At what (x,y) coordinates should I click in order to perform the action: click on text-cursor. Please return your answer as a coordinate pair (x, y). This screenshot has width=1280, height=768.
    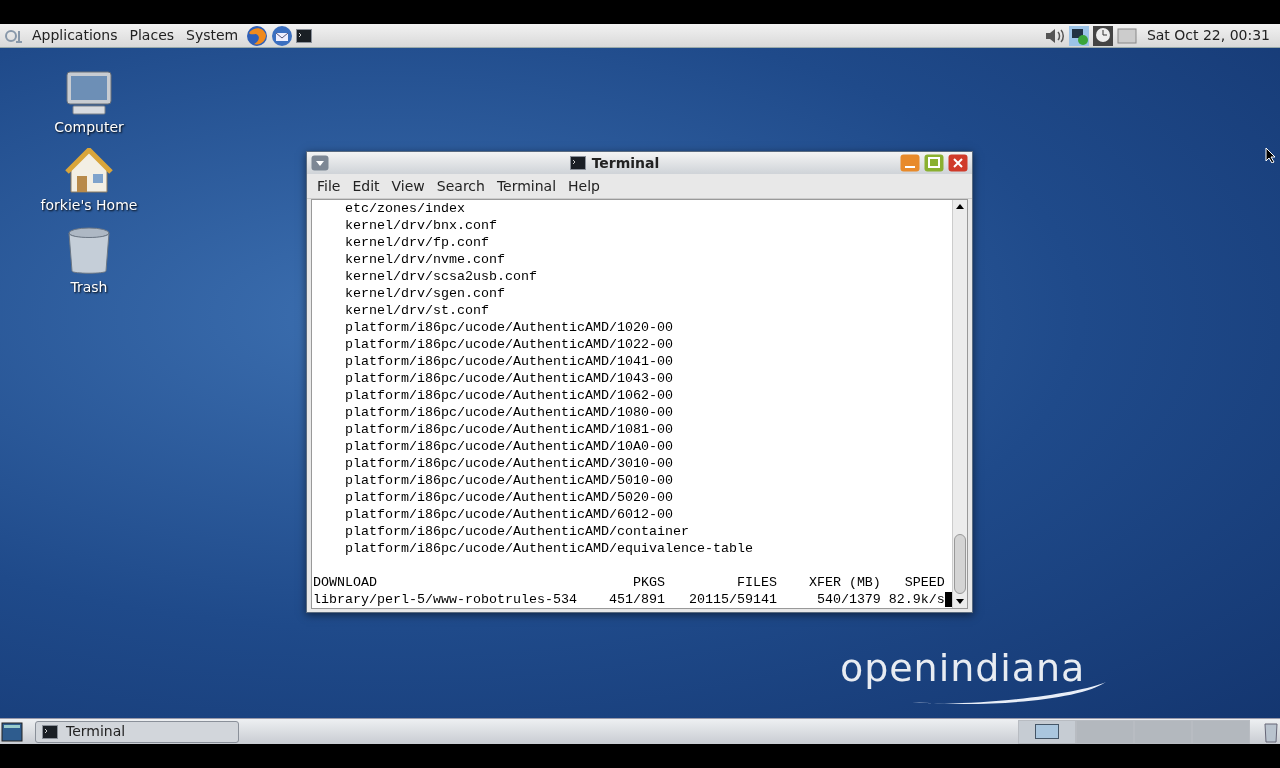
    Looking at the image, I should click on (948, 599).